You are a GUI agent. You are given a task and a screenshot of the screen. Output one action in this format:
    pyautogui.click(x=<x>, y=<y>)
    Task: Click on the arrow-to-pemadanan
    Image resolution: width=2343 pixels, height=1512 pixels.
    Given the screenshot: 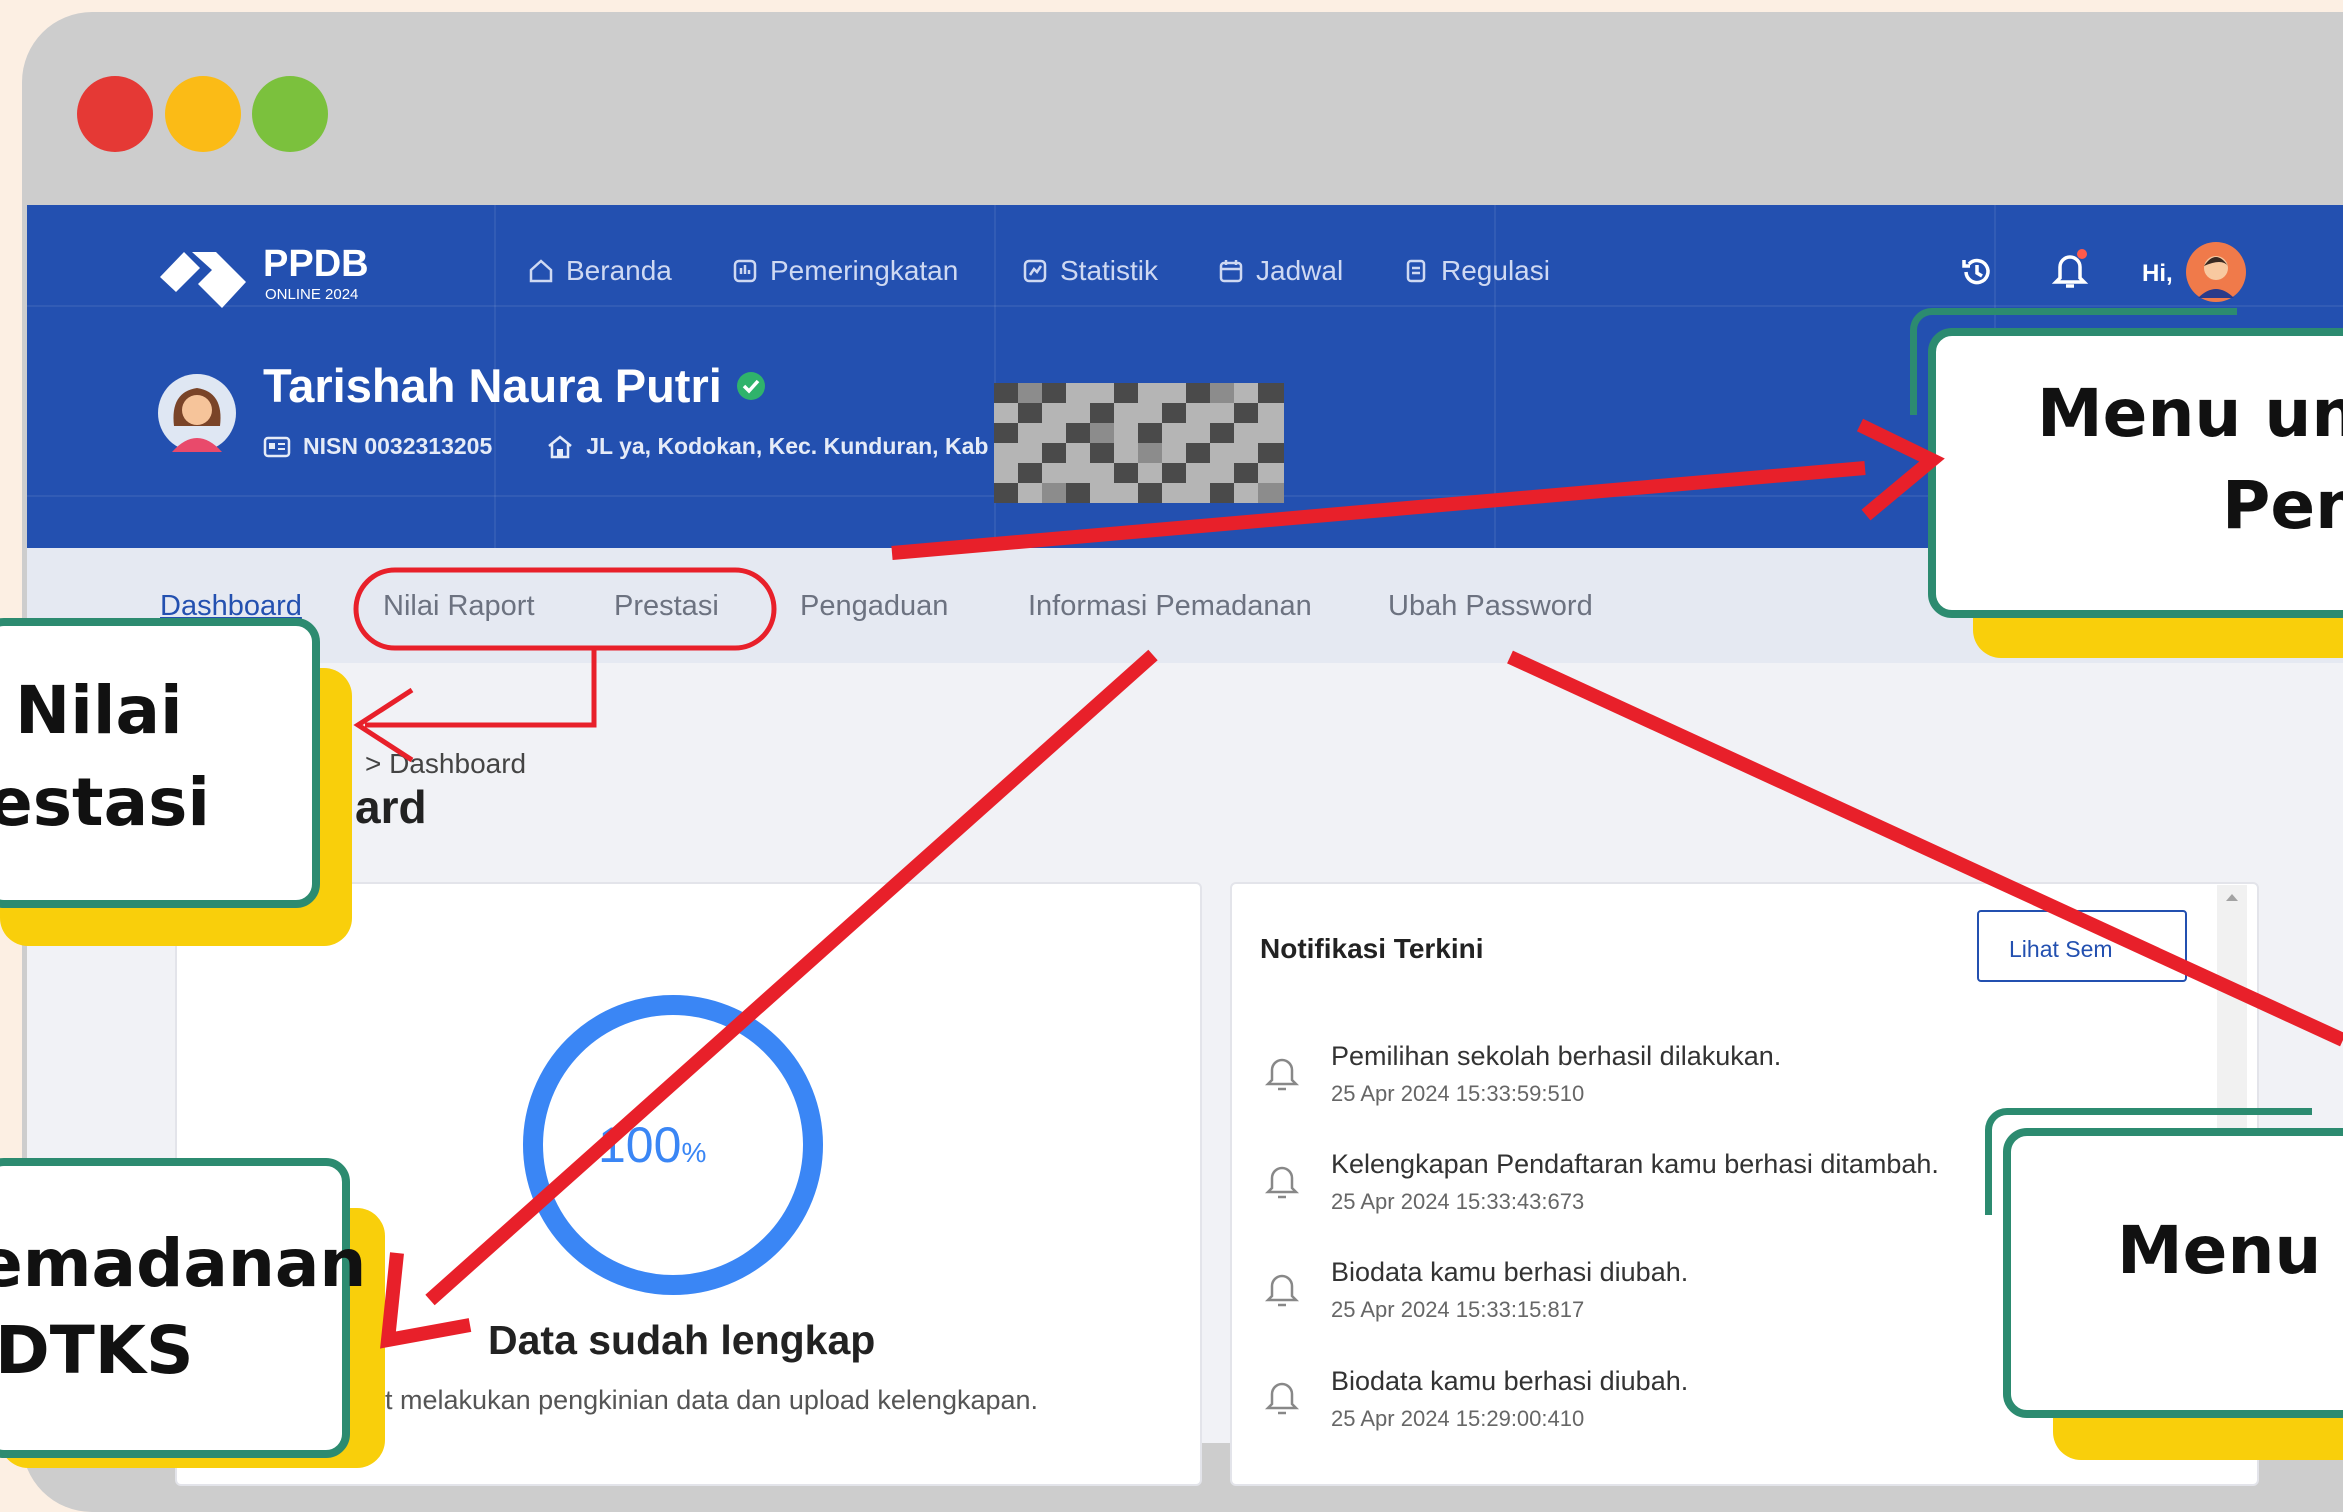 What is the action you would take?
    pyautogui.click(x=791, y=977)
    